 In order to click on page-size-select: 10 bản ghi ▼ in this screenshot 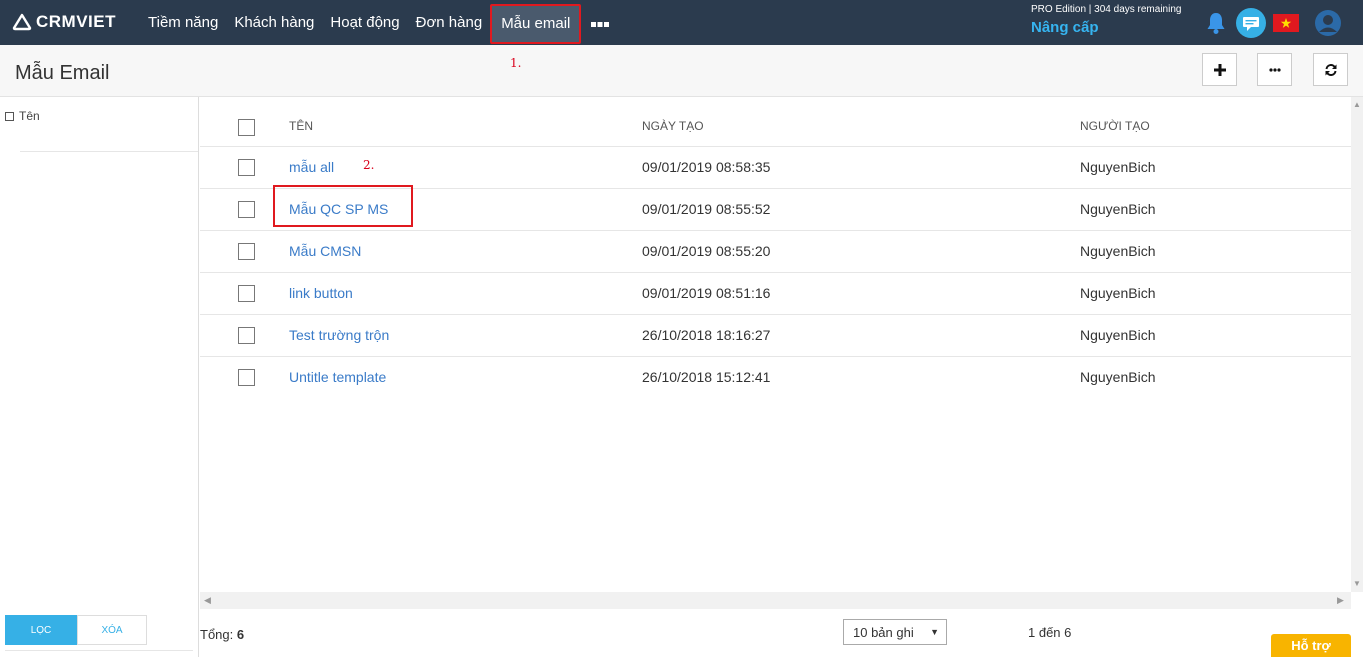, I will do `click(895, 632)`.